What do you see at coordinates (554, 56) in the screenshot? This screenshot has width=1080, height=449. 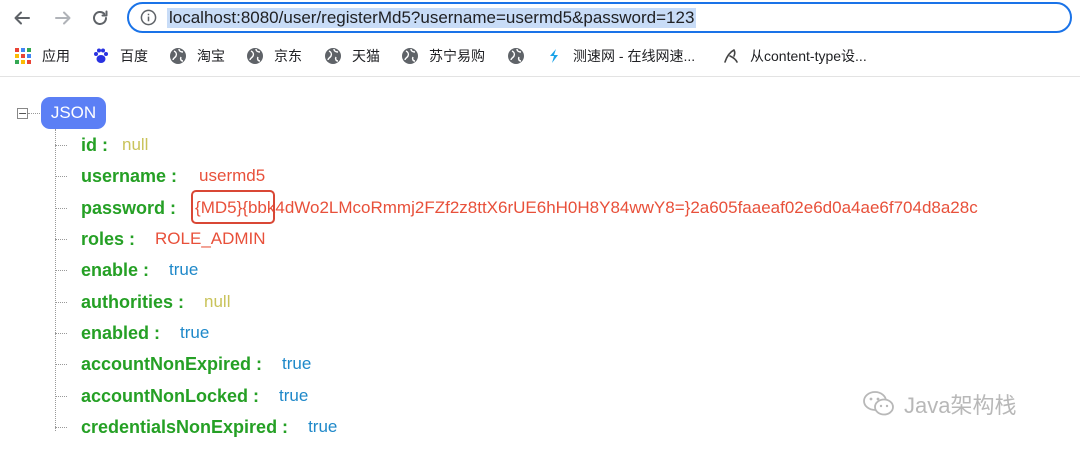 I see `speedtest-icon` at bounding box center [554, 56].